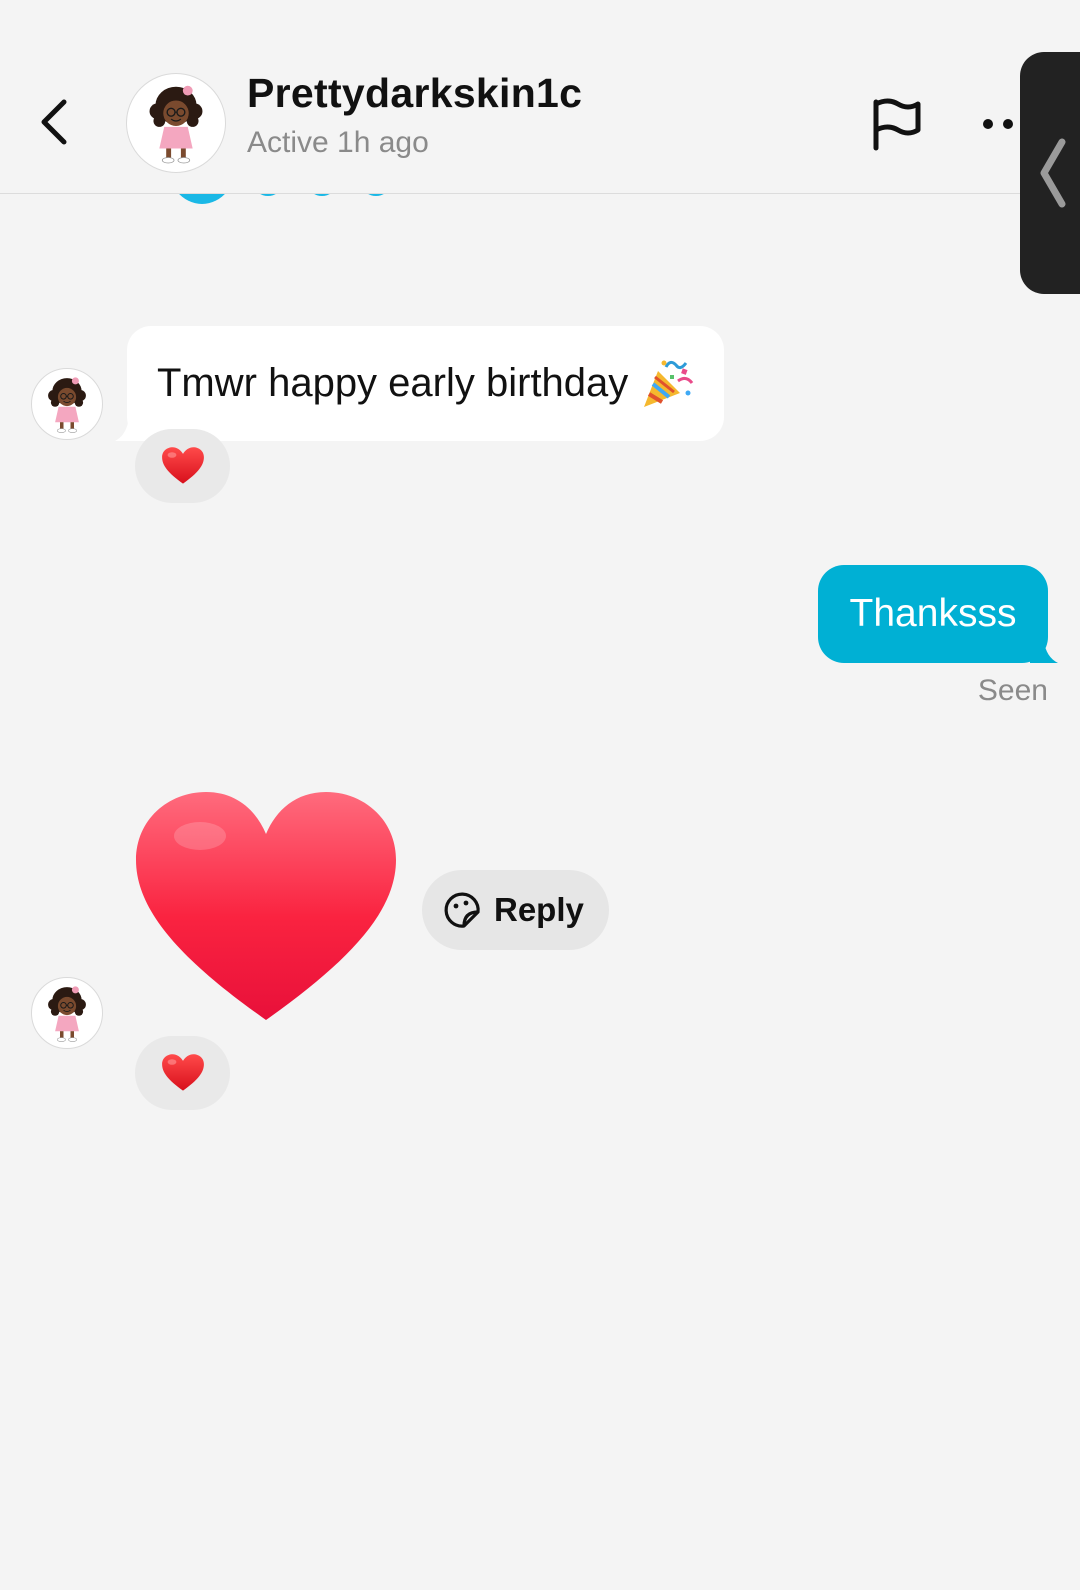 This screenshot has height=1590, width=1080. I want to click on party-popper-icon, so click(669, 383).